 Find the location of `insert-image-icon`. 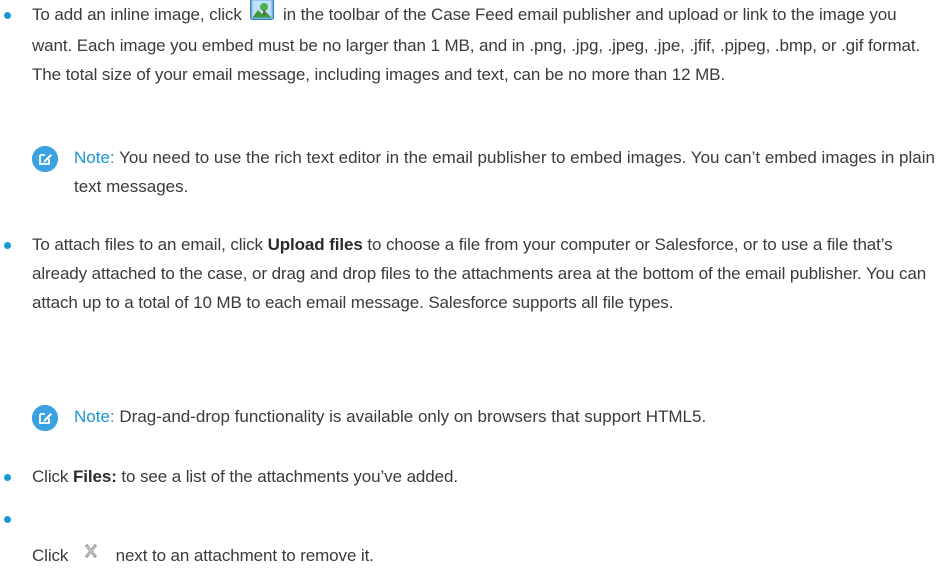

insert-image-icon is located at coordinates (262, 14).